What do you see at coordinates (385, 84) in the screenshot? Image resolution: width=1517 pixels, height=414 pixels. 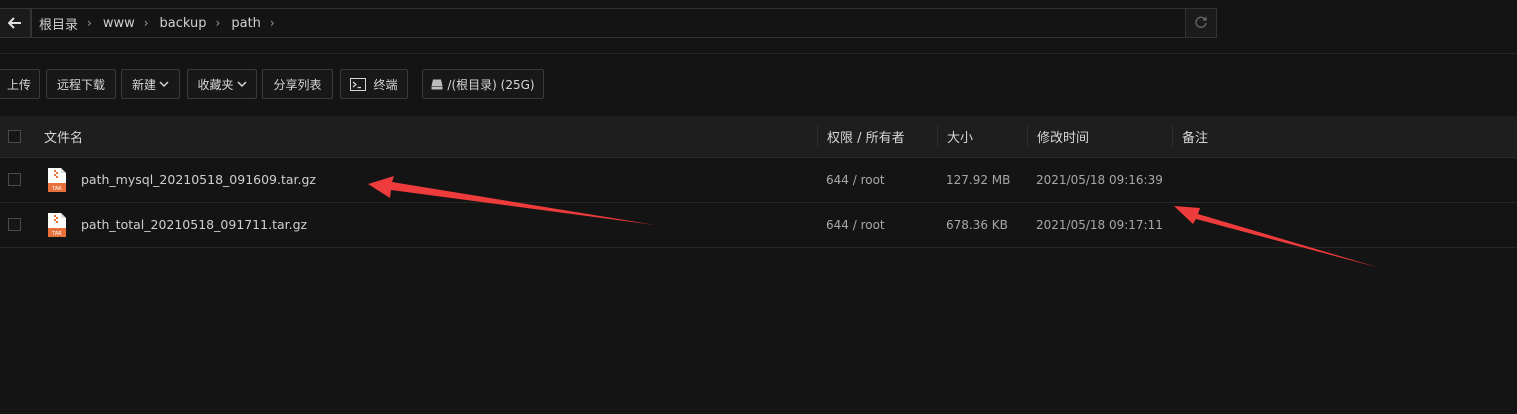 I see `terminal-label: 终端` at bounding box center [385, 84].